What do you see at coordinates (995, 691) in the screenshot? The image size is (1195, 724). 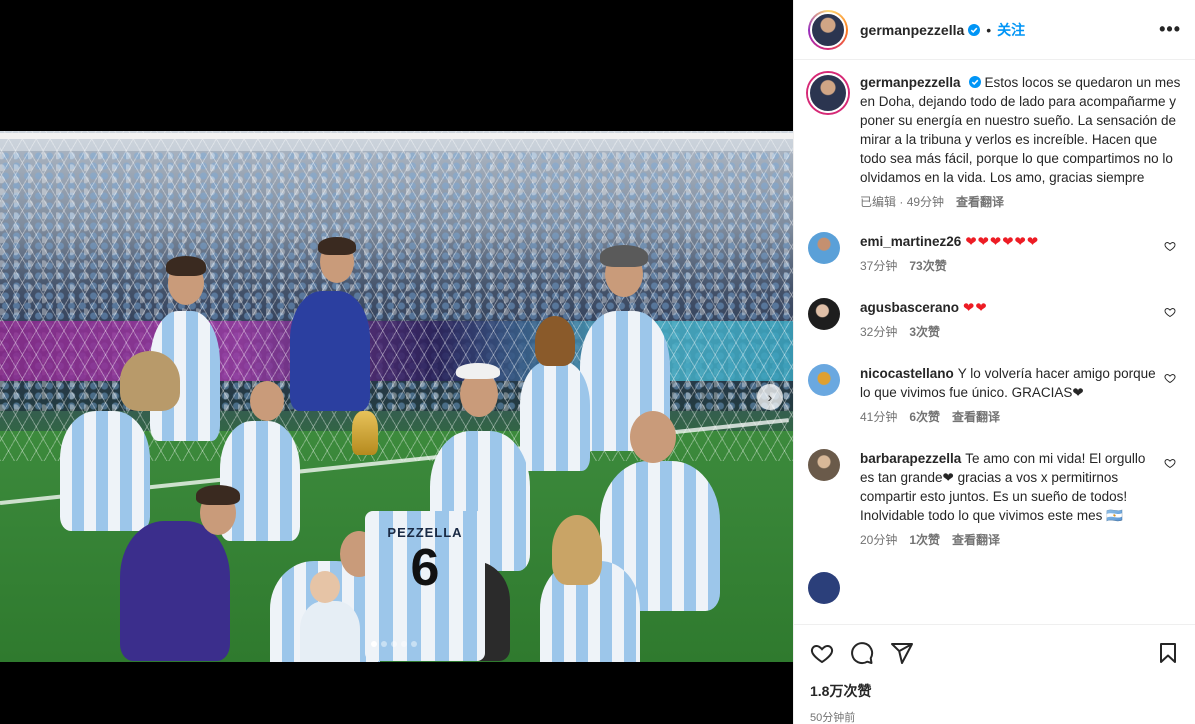 I see `likes-count: 1.8万次赞` at bounding box center [995, 691].